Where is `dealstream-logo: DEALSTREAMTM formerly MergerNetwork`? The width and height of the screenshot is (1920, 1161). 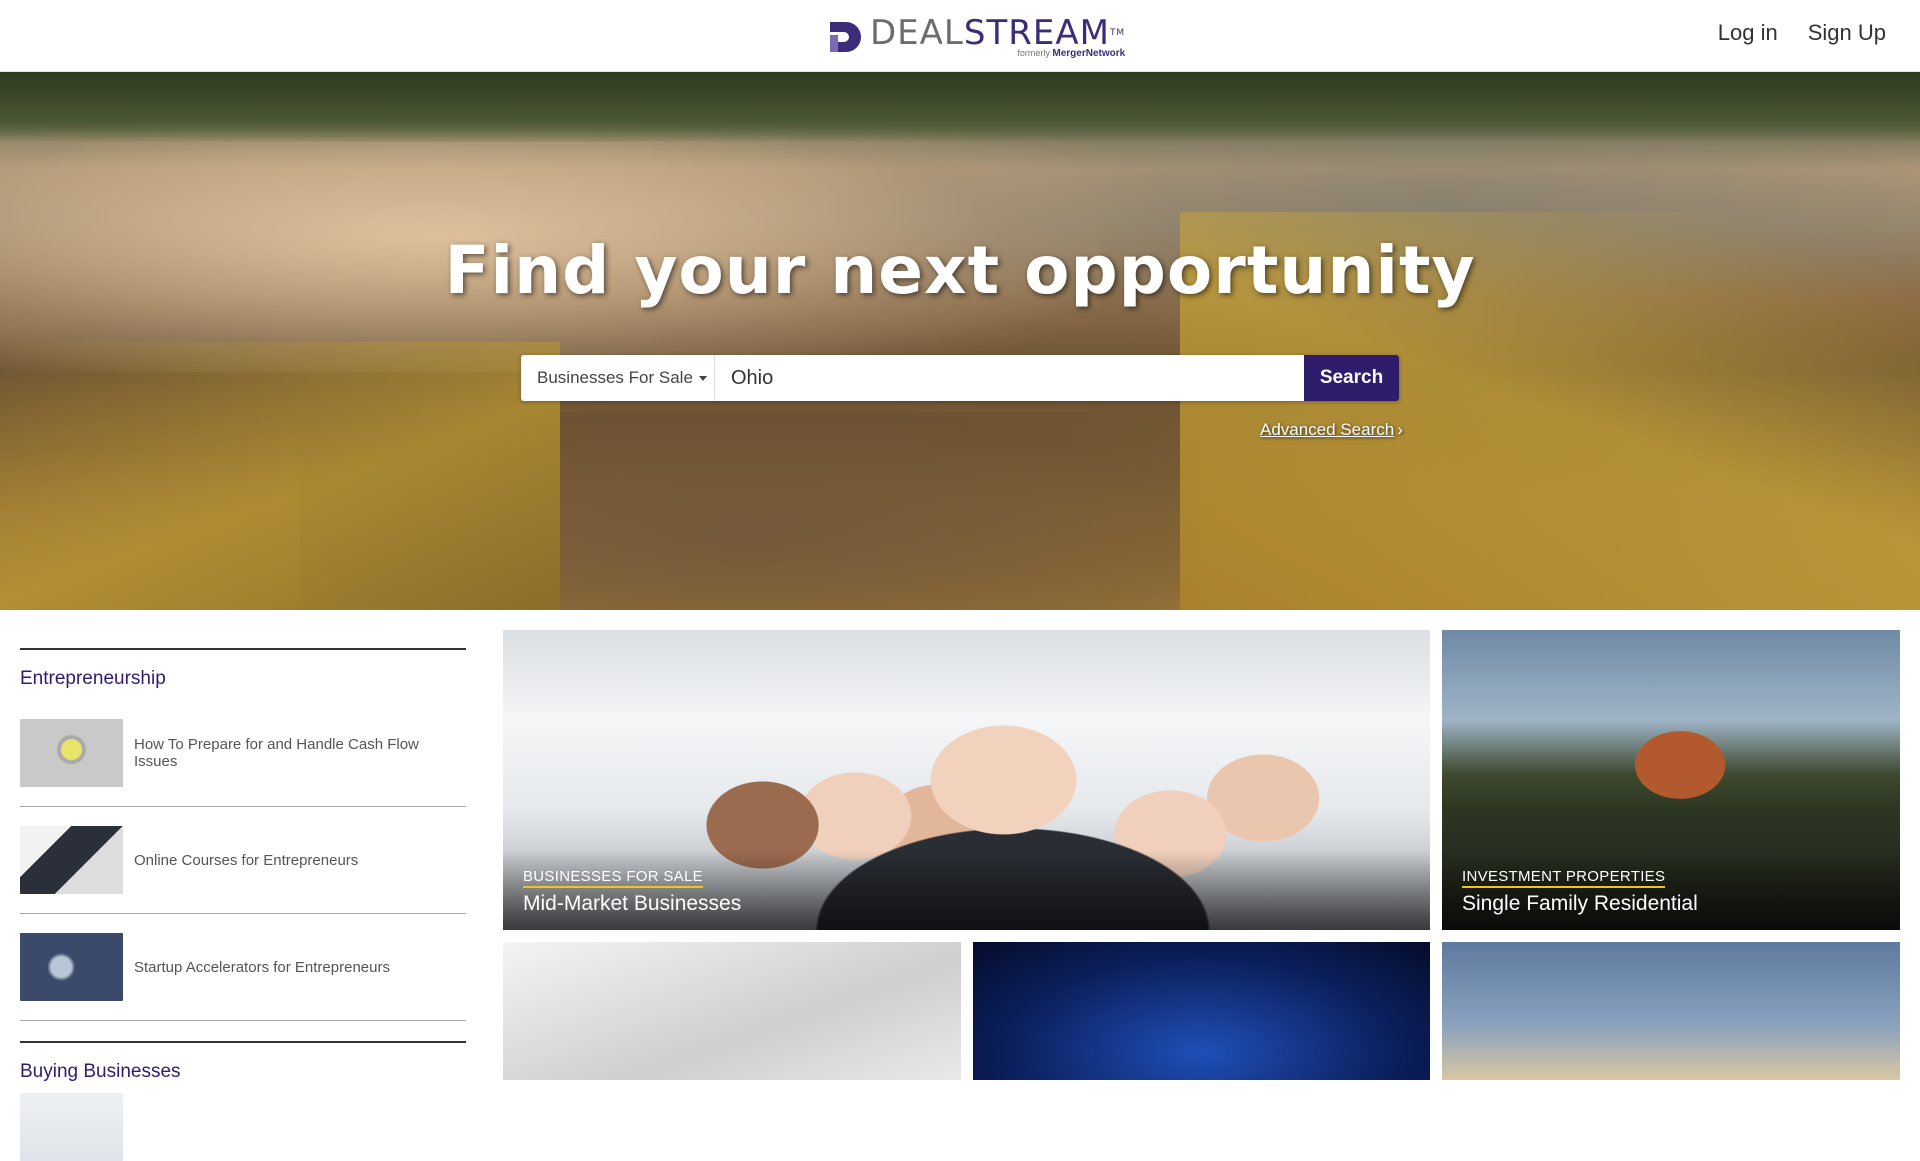
dealstream-logo: DEALSTREAMTM formerly MergerNetwork is located at coordinates (975, 37).